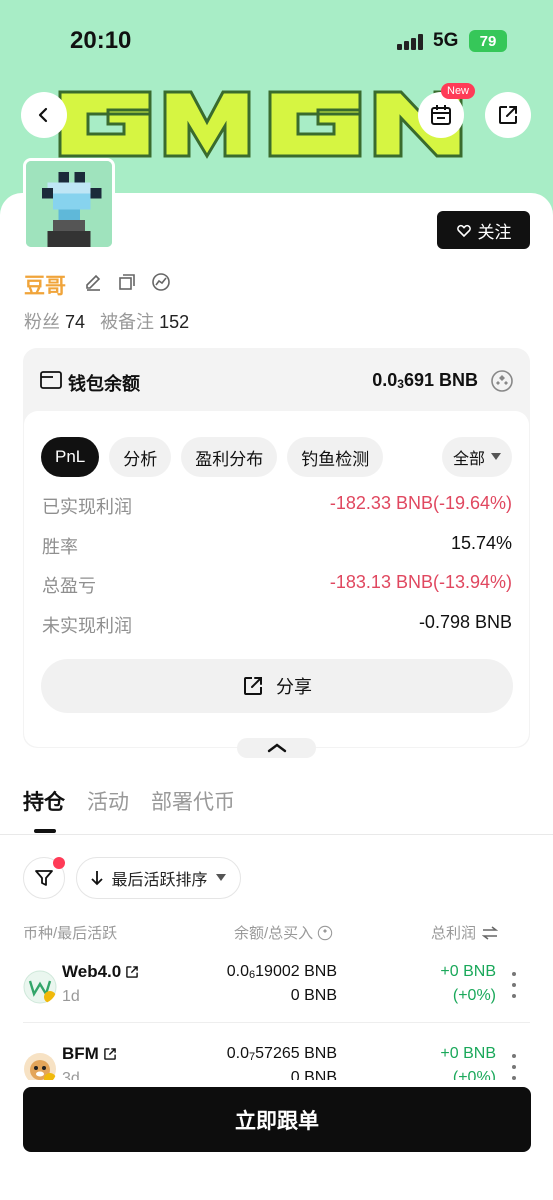 The image size is (553, 1200). What do you see at coordinates (193, 801) in the screenshot?
I see `tab-deployed-tokens: 部署代币` at bounding box center [193, 801].